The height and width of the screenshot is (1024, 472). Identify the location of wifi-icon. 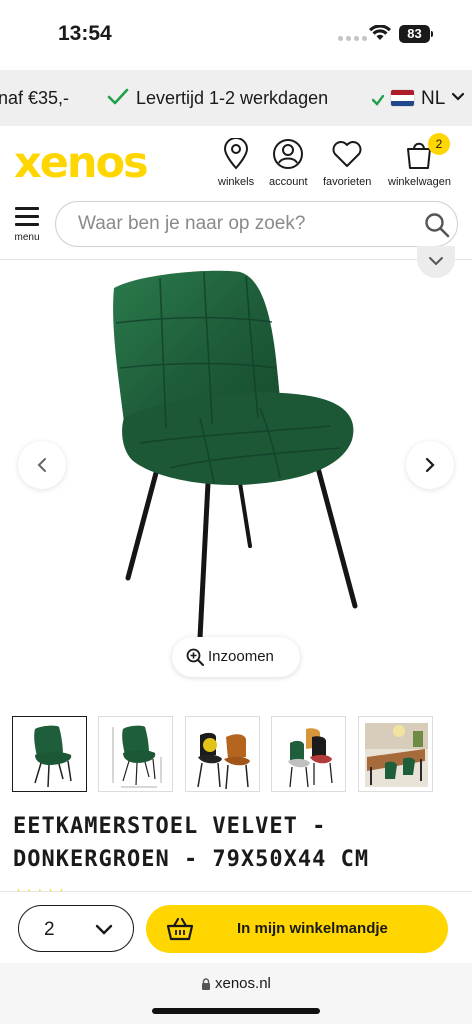
(380, 32).